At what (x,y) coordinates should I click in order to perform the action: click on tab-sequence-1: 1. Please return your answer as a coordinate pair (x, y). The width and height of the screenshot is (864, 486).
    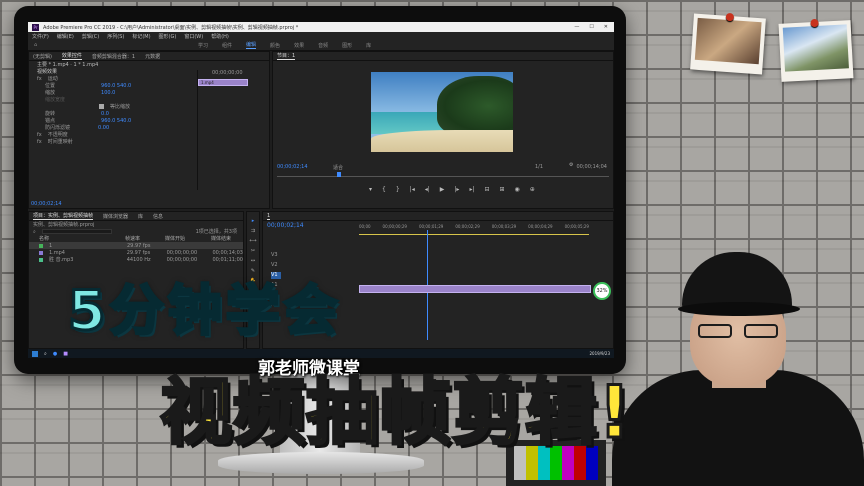
    Looking at the image, I should click on (269, 216).